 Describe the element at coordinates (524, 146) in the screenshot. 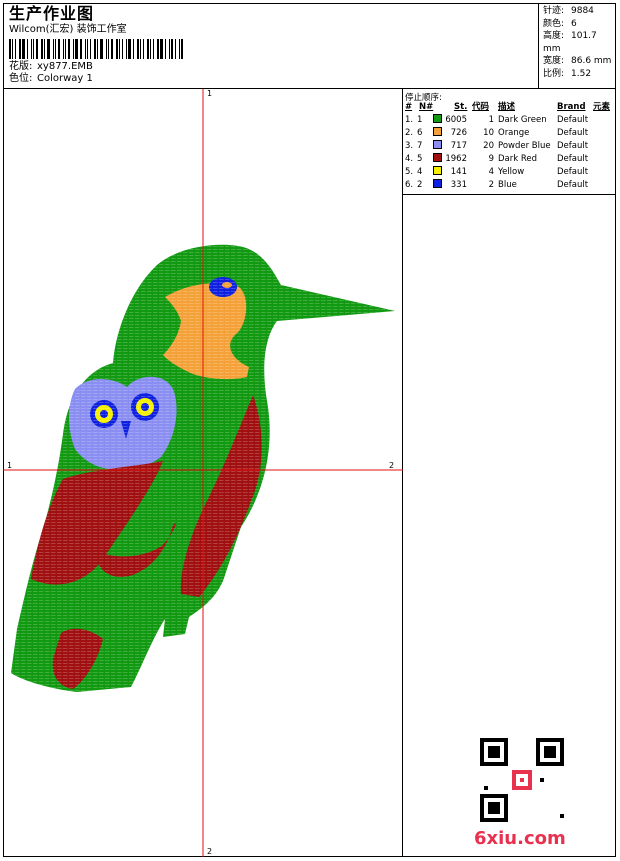

I see `cell-desc: Powder Blue` at that location.